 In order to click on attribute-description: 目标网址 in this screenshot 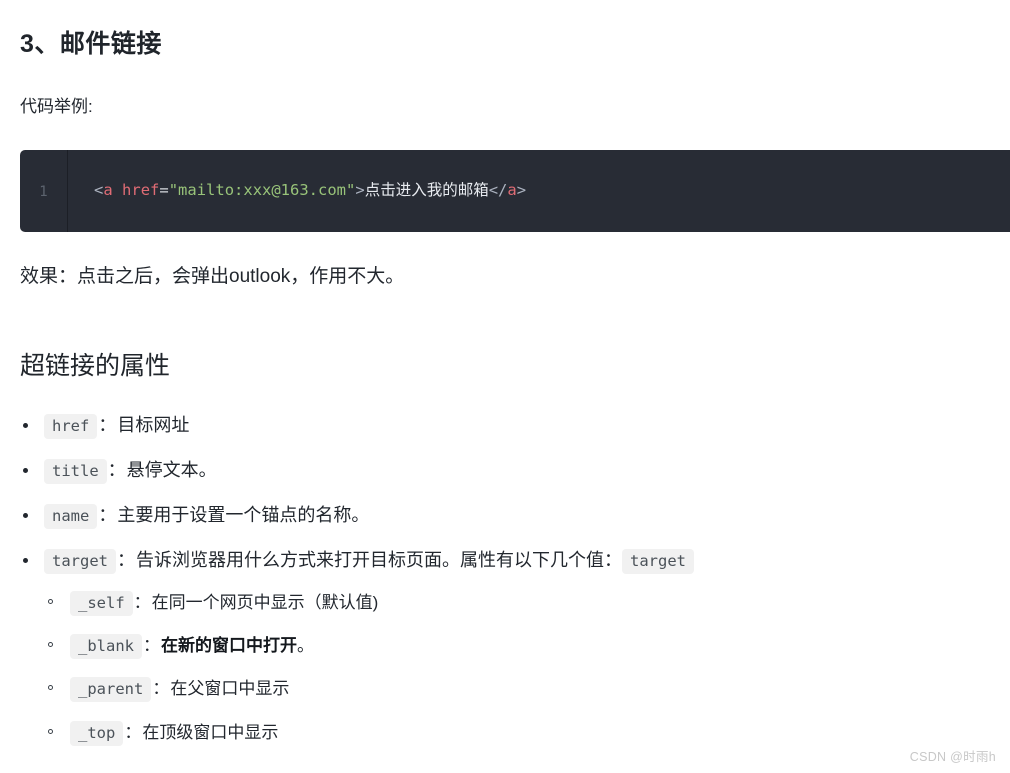, I will do `click(153, 425)`.